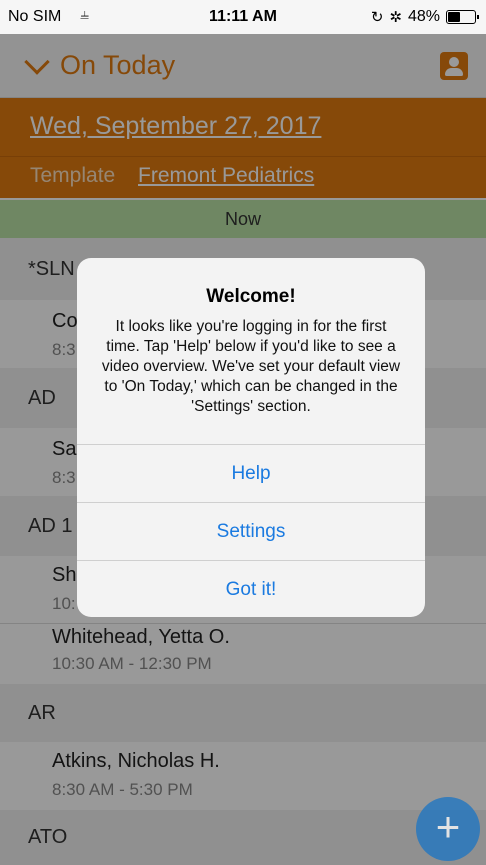 Image resolution: width=486 pixels, height=865 pixels. I want to click on settings-button: Settings, so click(251, 531).